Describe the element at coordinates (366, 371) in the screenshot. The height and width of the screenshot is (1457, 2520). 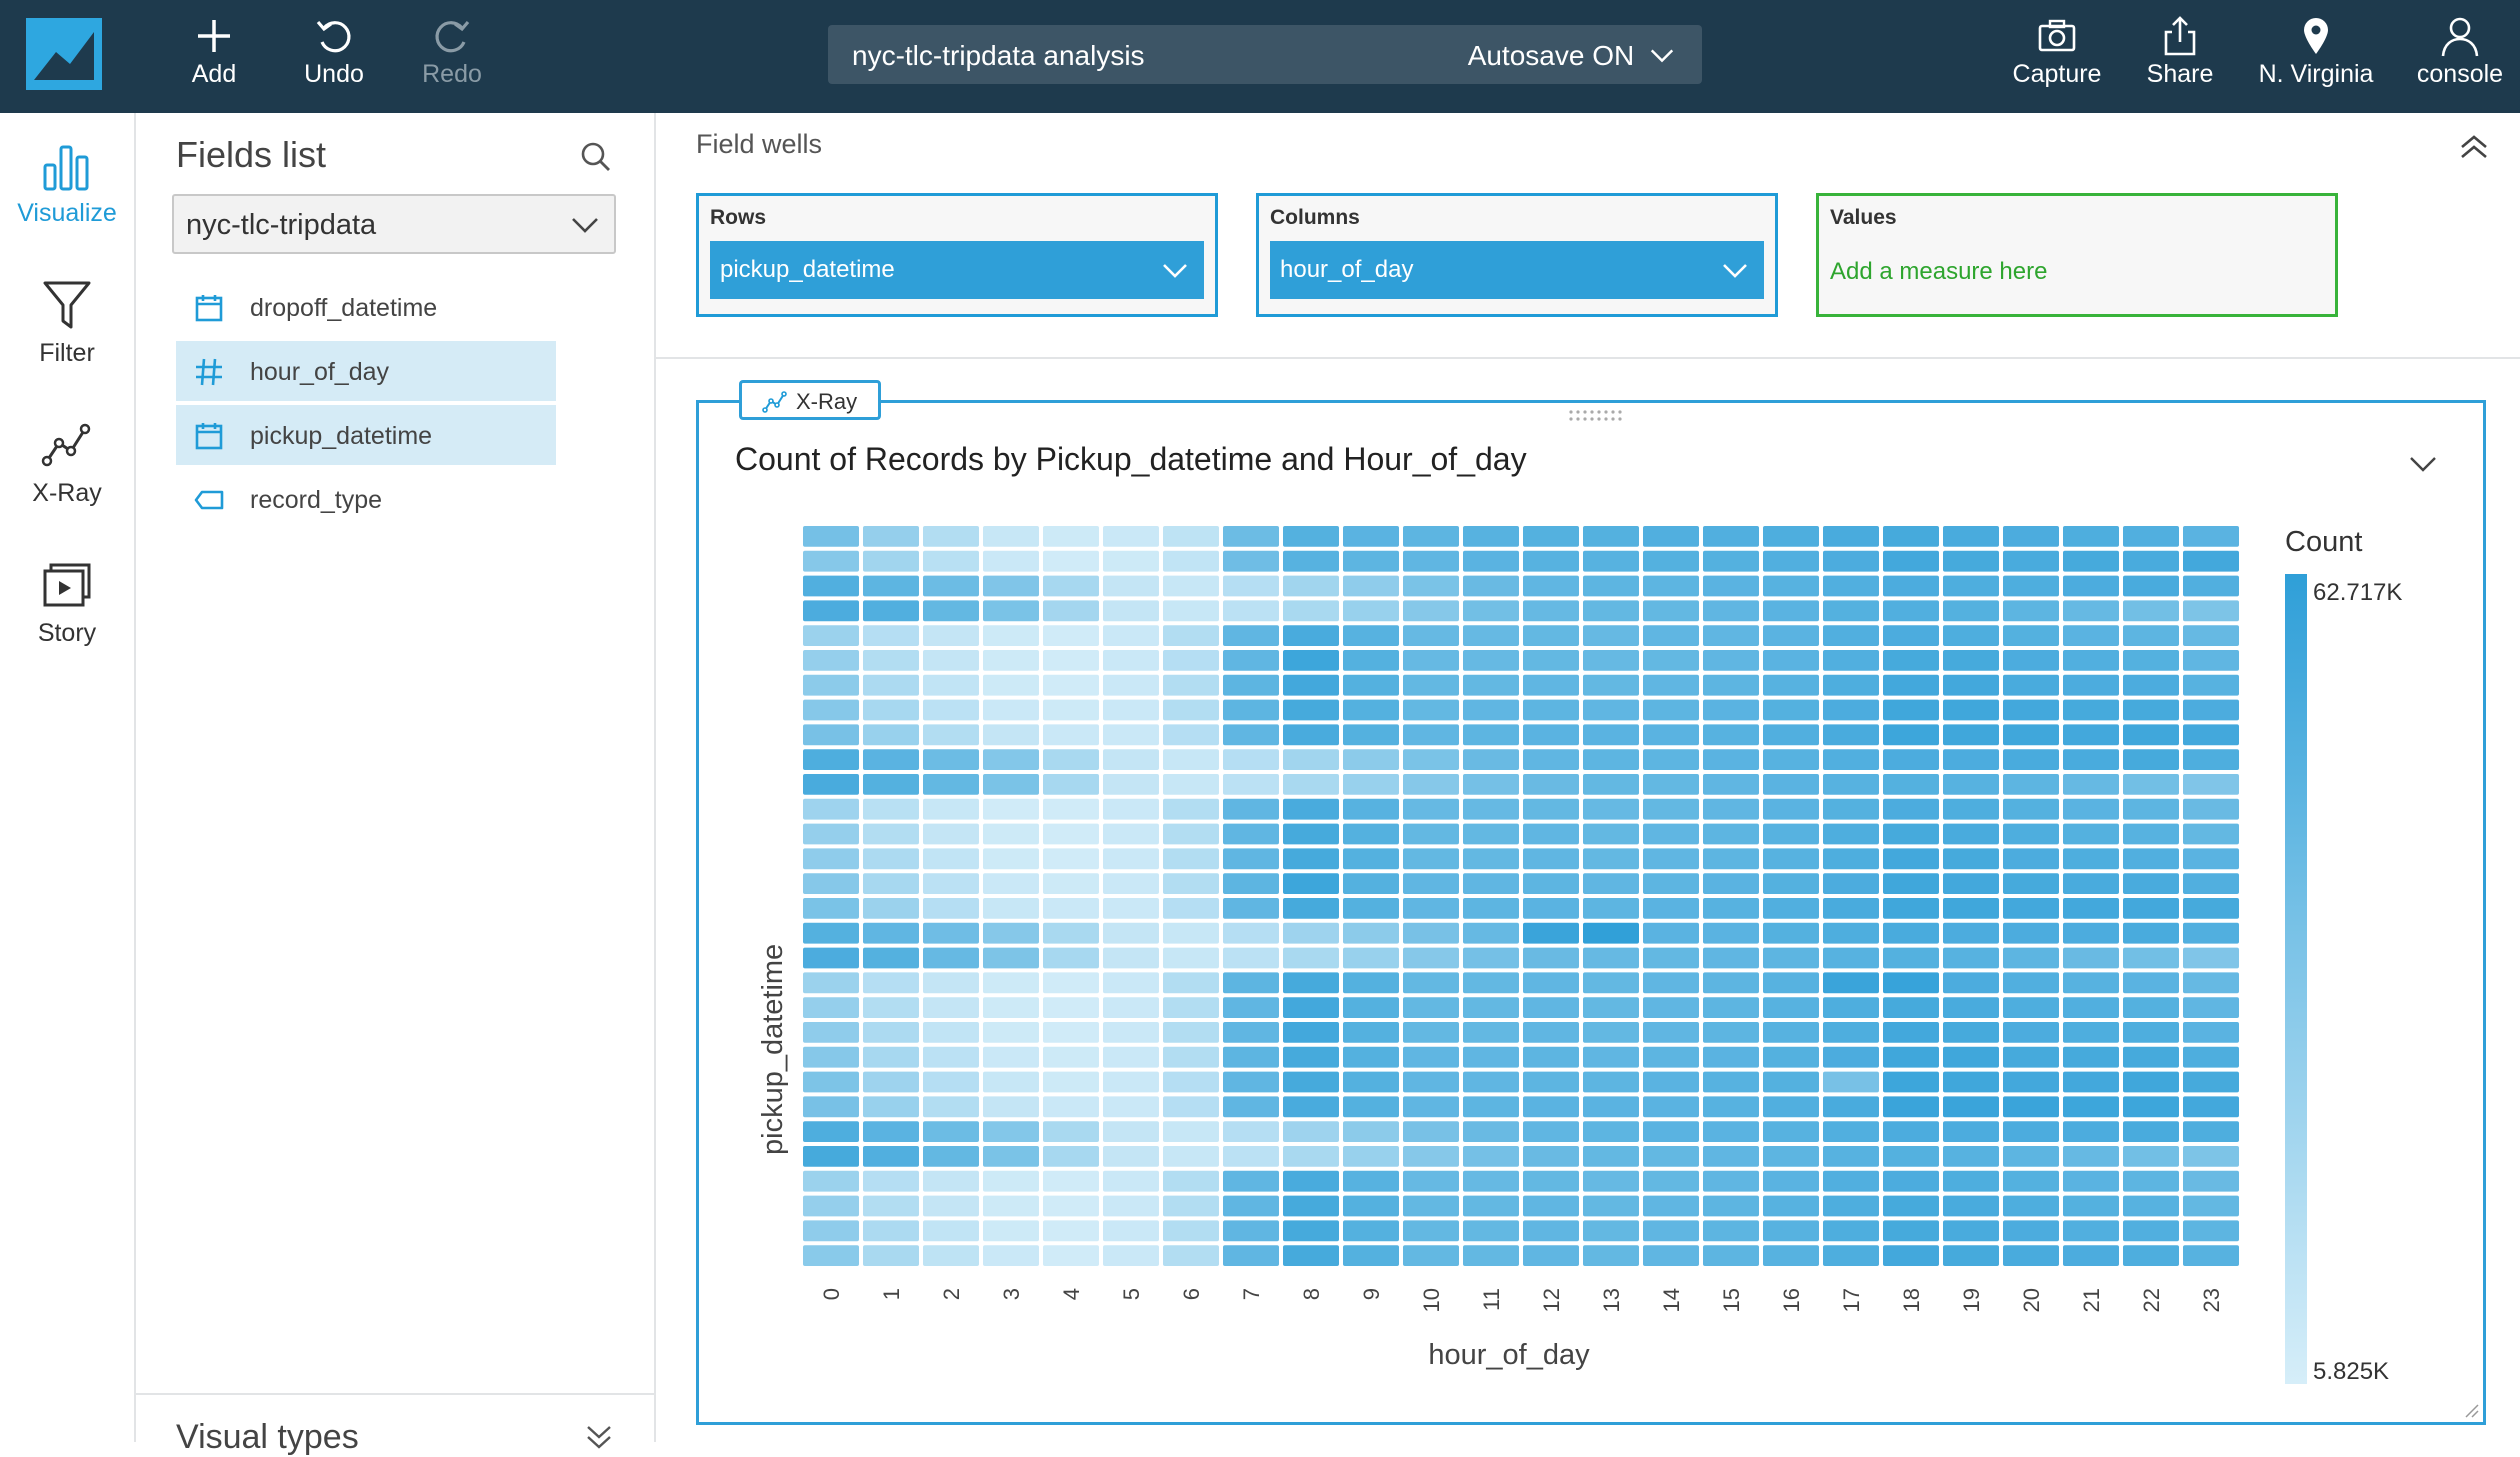
I see `field-hour-of-day: hour_of_day` at that location.